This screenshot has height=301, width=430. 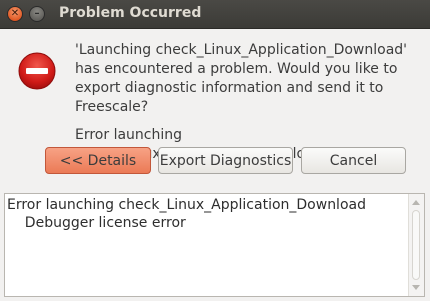 I want to click on scroll-up-icon, so click(x=416, y=202).